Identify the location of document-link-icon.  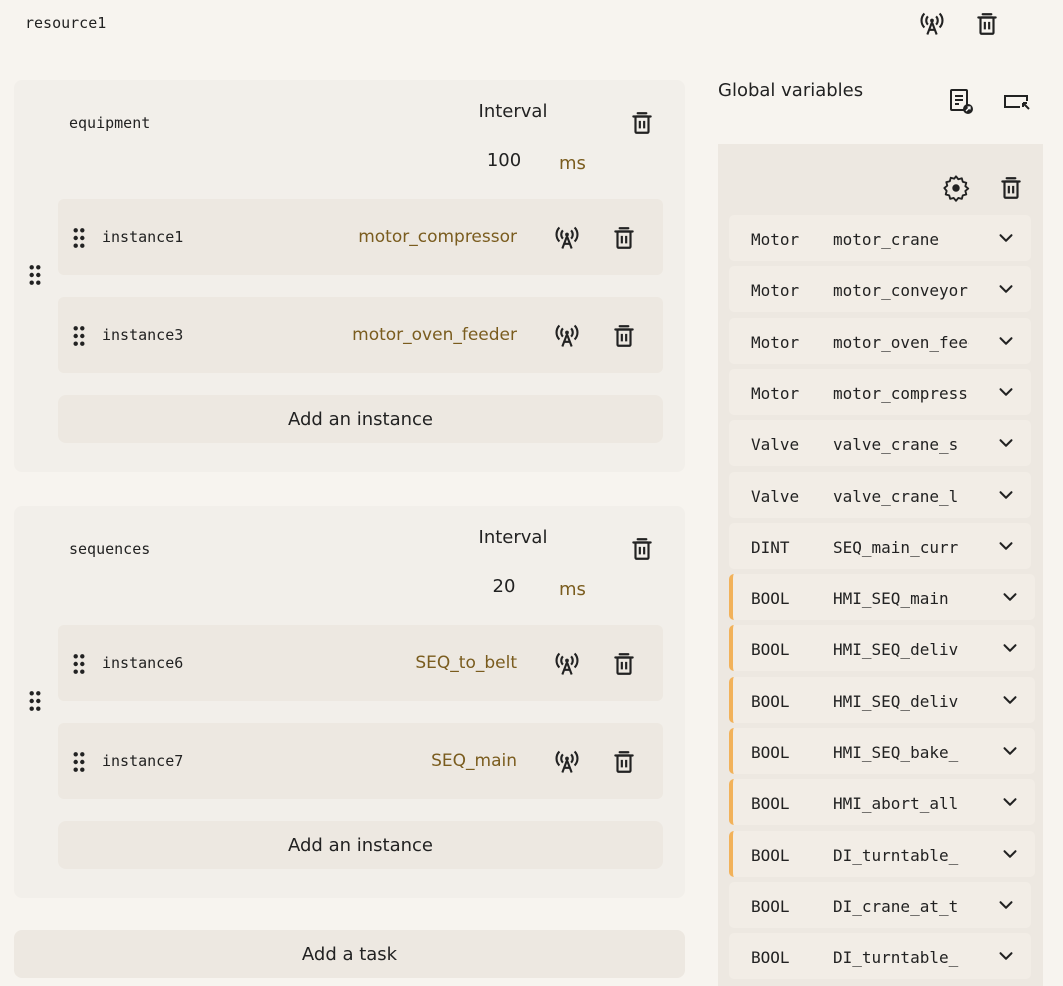
(961, 101).